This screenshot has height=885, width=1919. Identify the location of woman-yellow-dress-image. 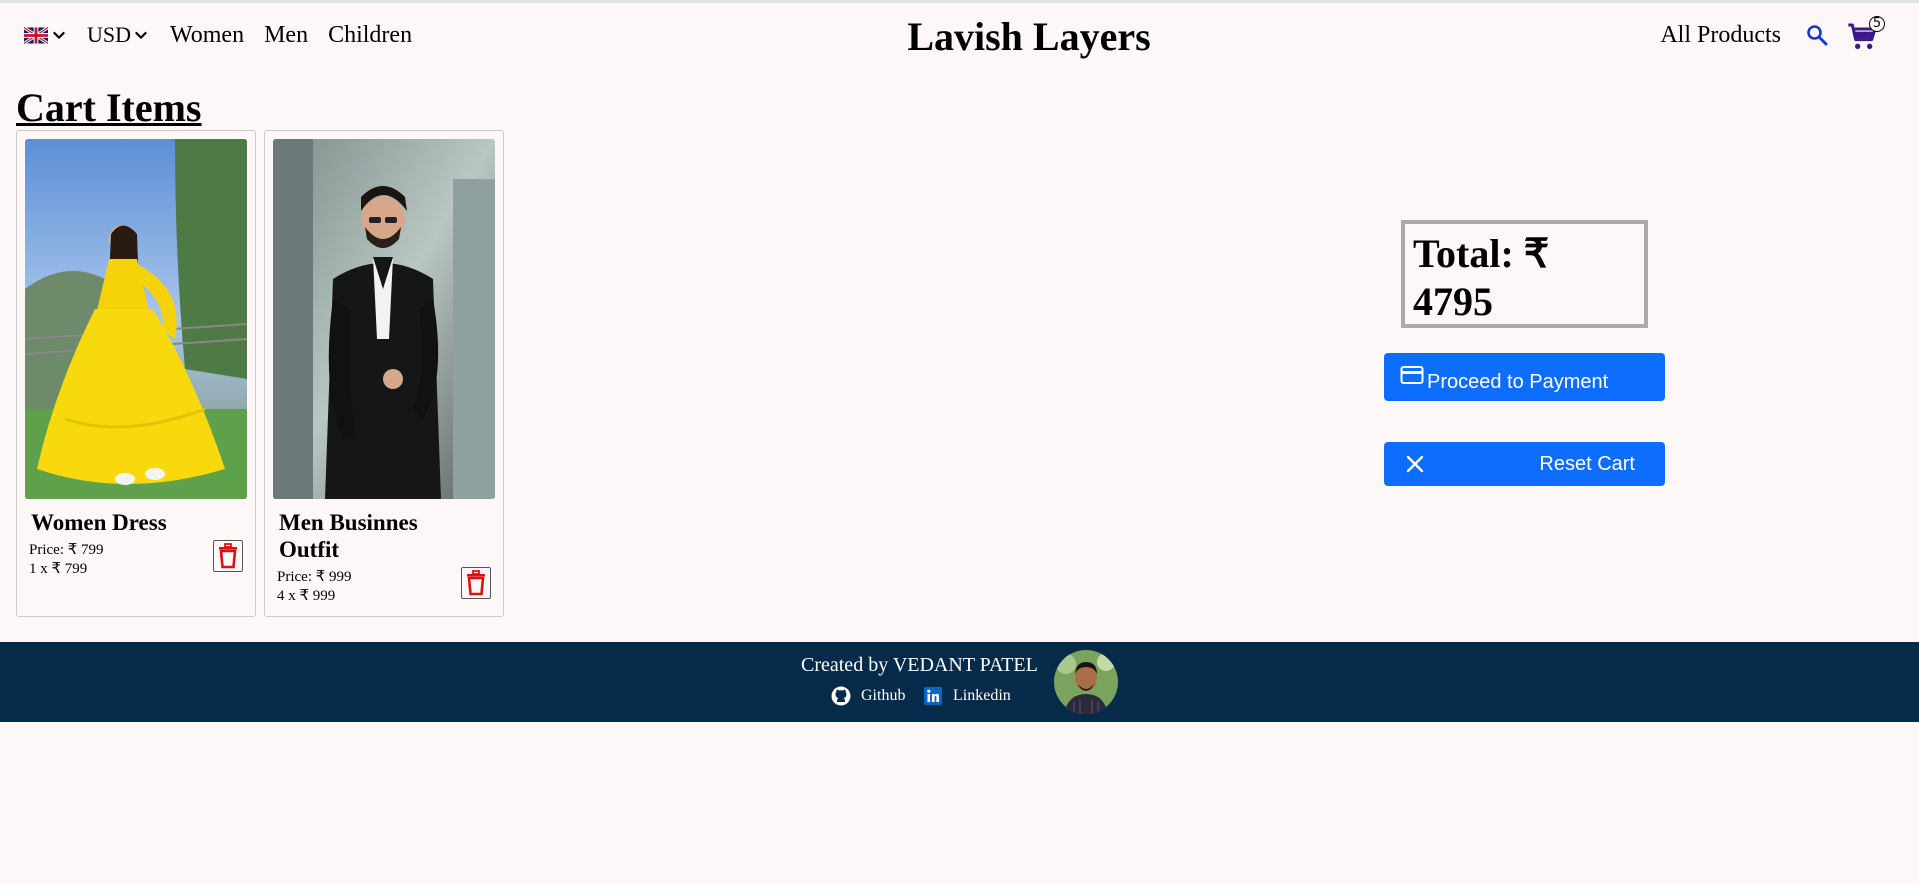
(136, 319).